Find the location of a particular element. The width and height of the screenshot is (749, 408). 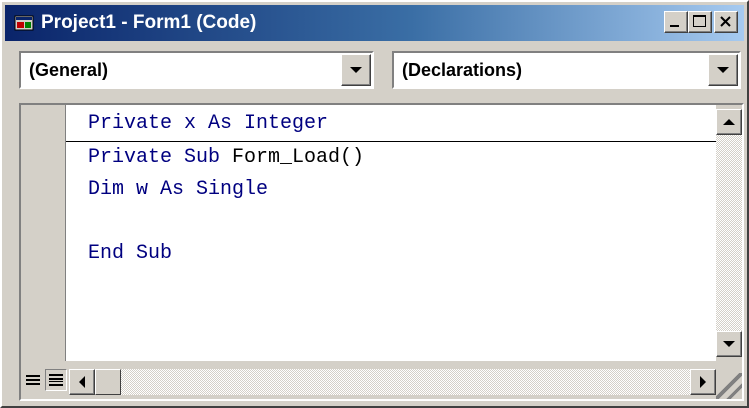

scroll-up-button is located at coordinates (729, 122).